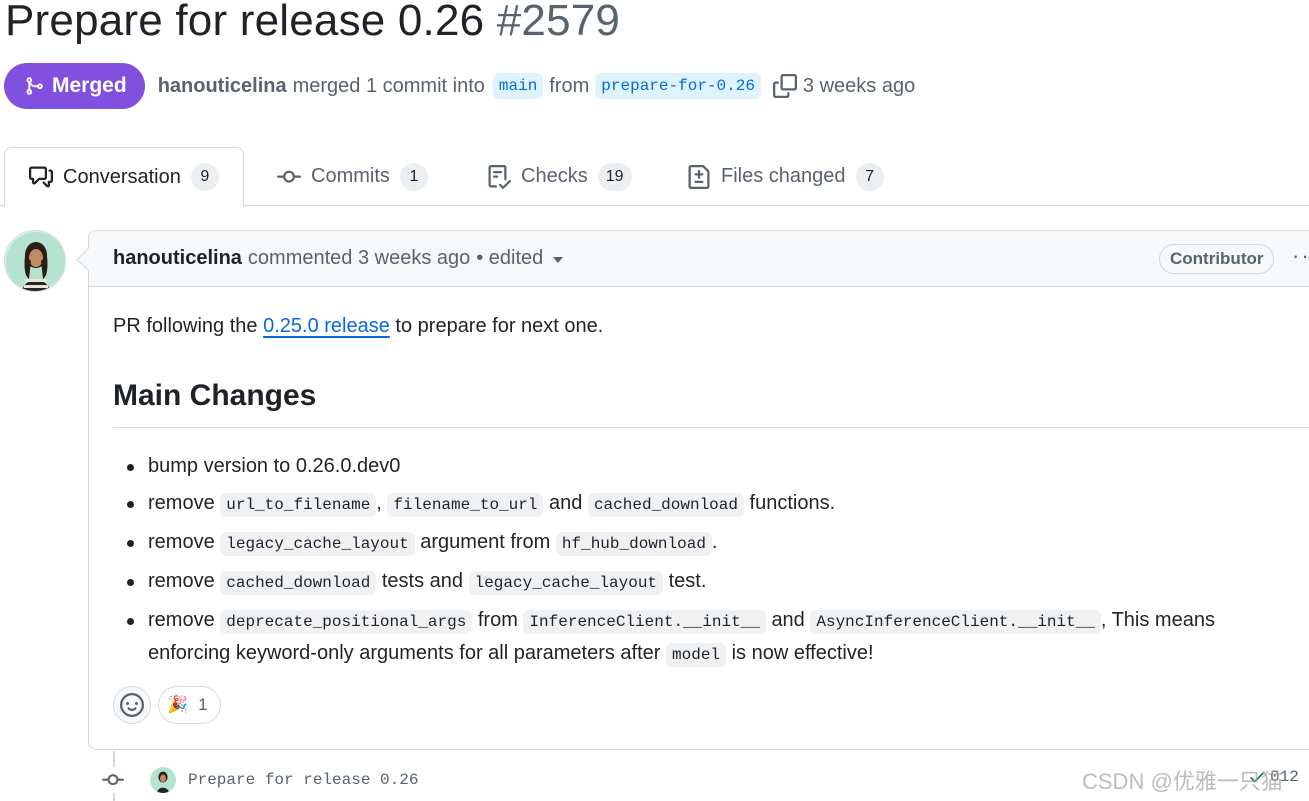 This screenshot has height=801, width=1309. I want to click on inline-code: url_to_filename, so click(298, 505).